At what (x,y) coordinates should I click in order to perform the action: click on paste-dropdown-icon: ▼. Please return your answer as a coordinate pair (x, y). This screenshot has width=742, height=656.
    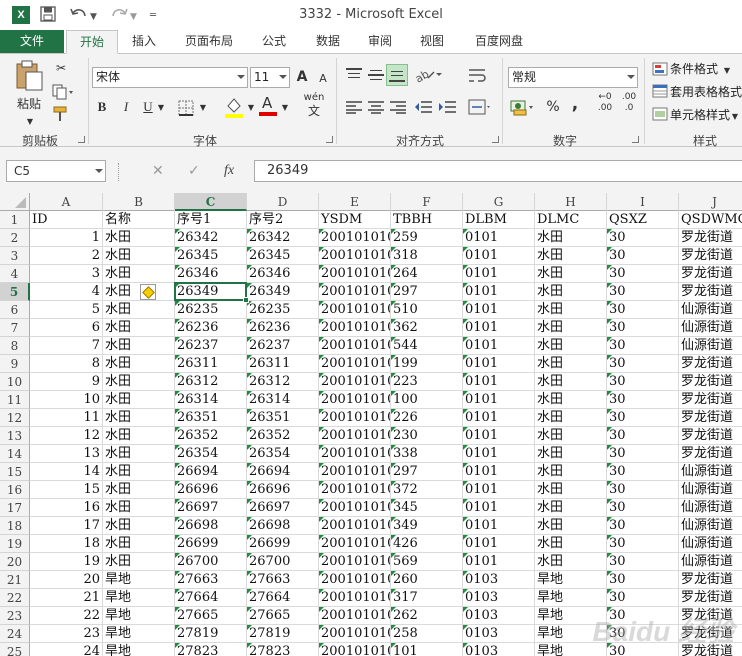
    Looking at the image, I should click on (30, 122).